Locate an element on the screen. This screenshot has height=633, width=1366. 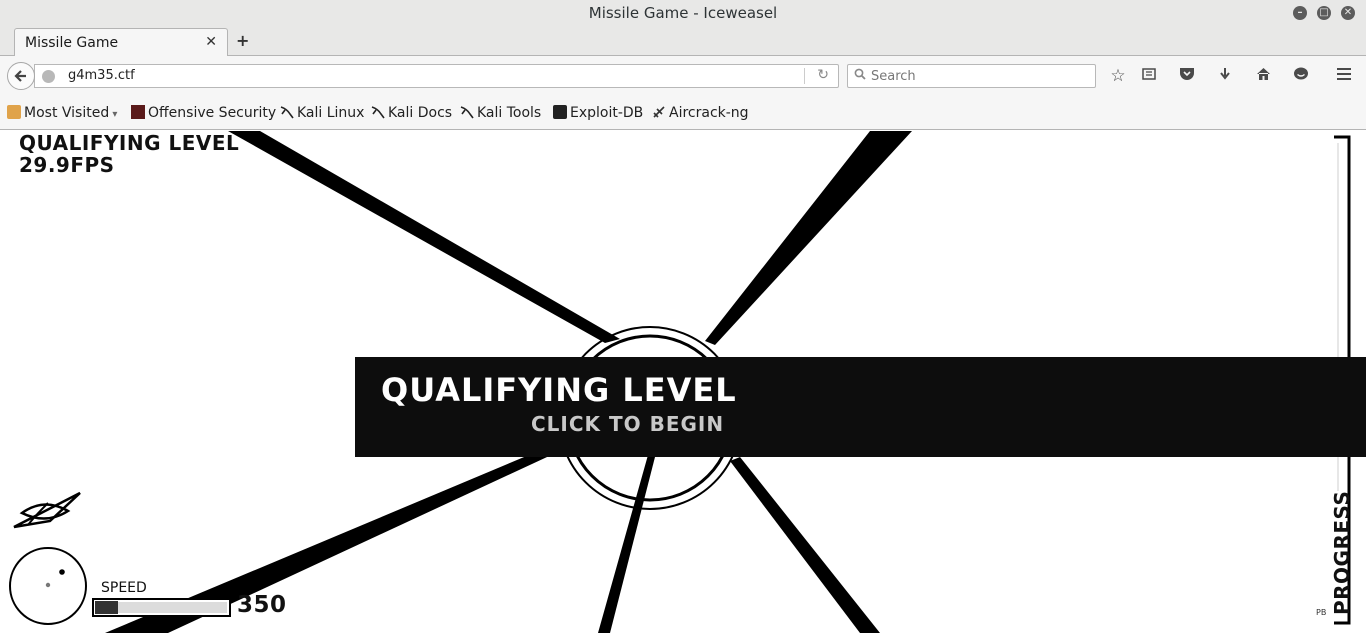
radar-dot-target is located at coordinates (62, 572).